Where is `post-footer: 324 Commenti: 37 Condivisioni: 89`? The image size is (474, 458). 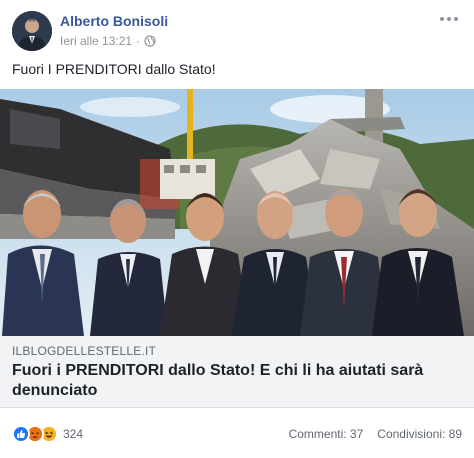
post-footer: 324 Commenti: 37 Condivisioni: 89 is located at coordinates (237, 434).